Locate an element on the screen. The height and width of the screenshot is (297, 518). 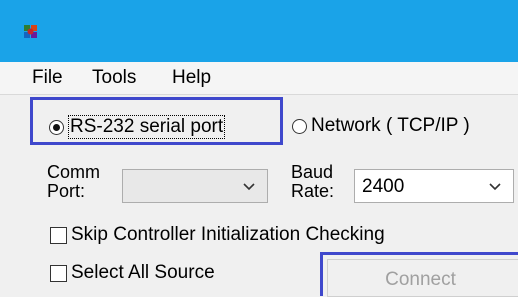
menu-divider is located at coordinates (259, 94).